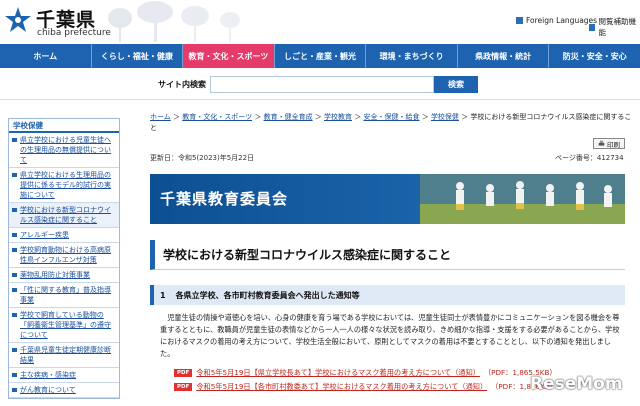 The height and width of the screenshot is (406, 640). What do you see at coordinates (46, 56) in the screenshot?
I see `nav-home: ホーム` at bounding box center [46, 56].